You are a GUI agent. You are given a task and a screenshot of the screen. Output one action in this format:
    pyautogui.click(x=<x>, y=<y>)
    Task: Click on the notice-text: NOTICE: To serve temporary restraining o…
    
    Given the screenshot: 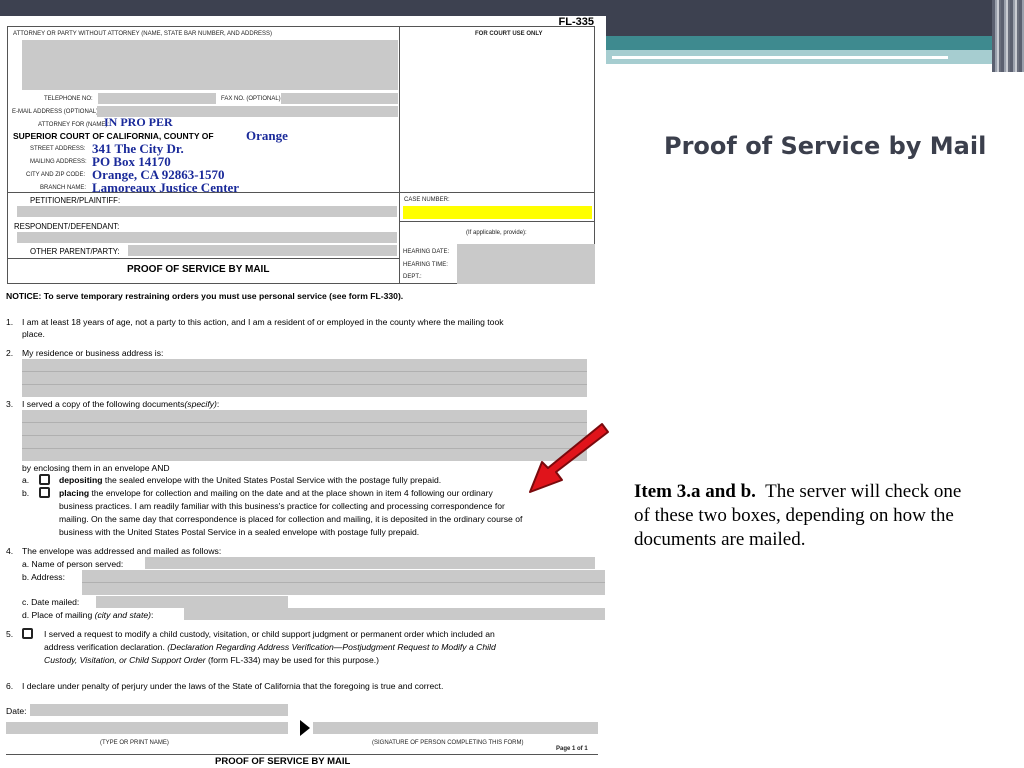 What is the action you would take?
    pyautogui.click(x=205, y=296)
    